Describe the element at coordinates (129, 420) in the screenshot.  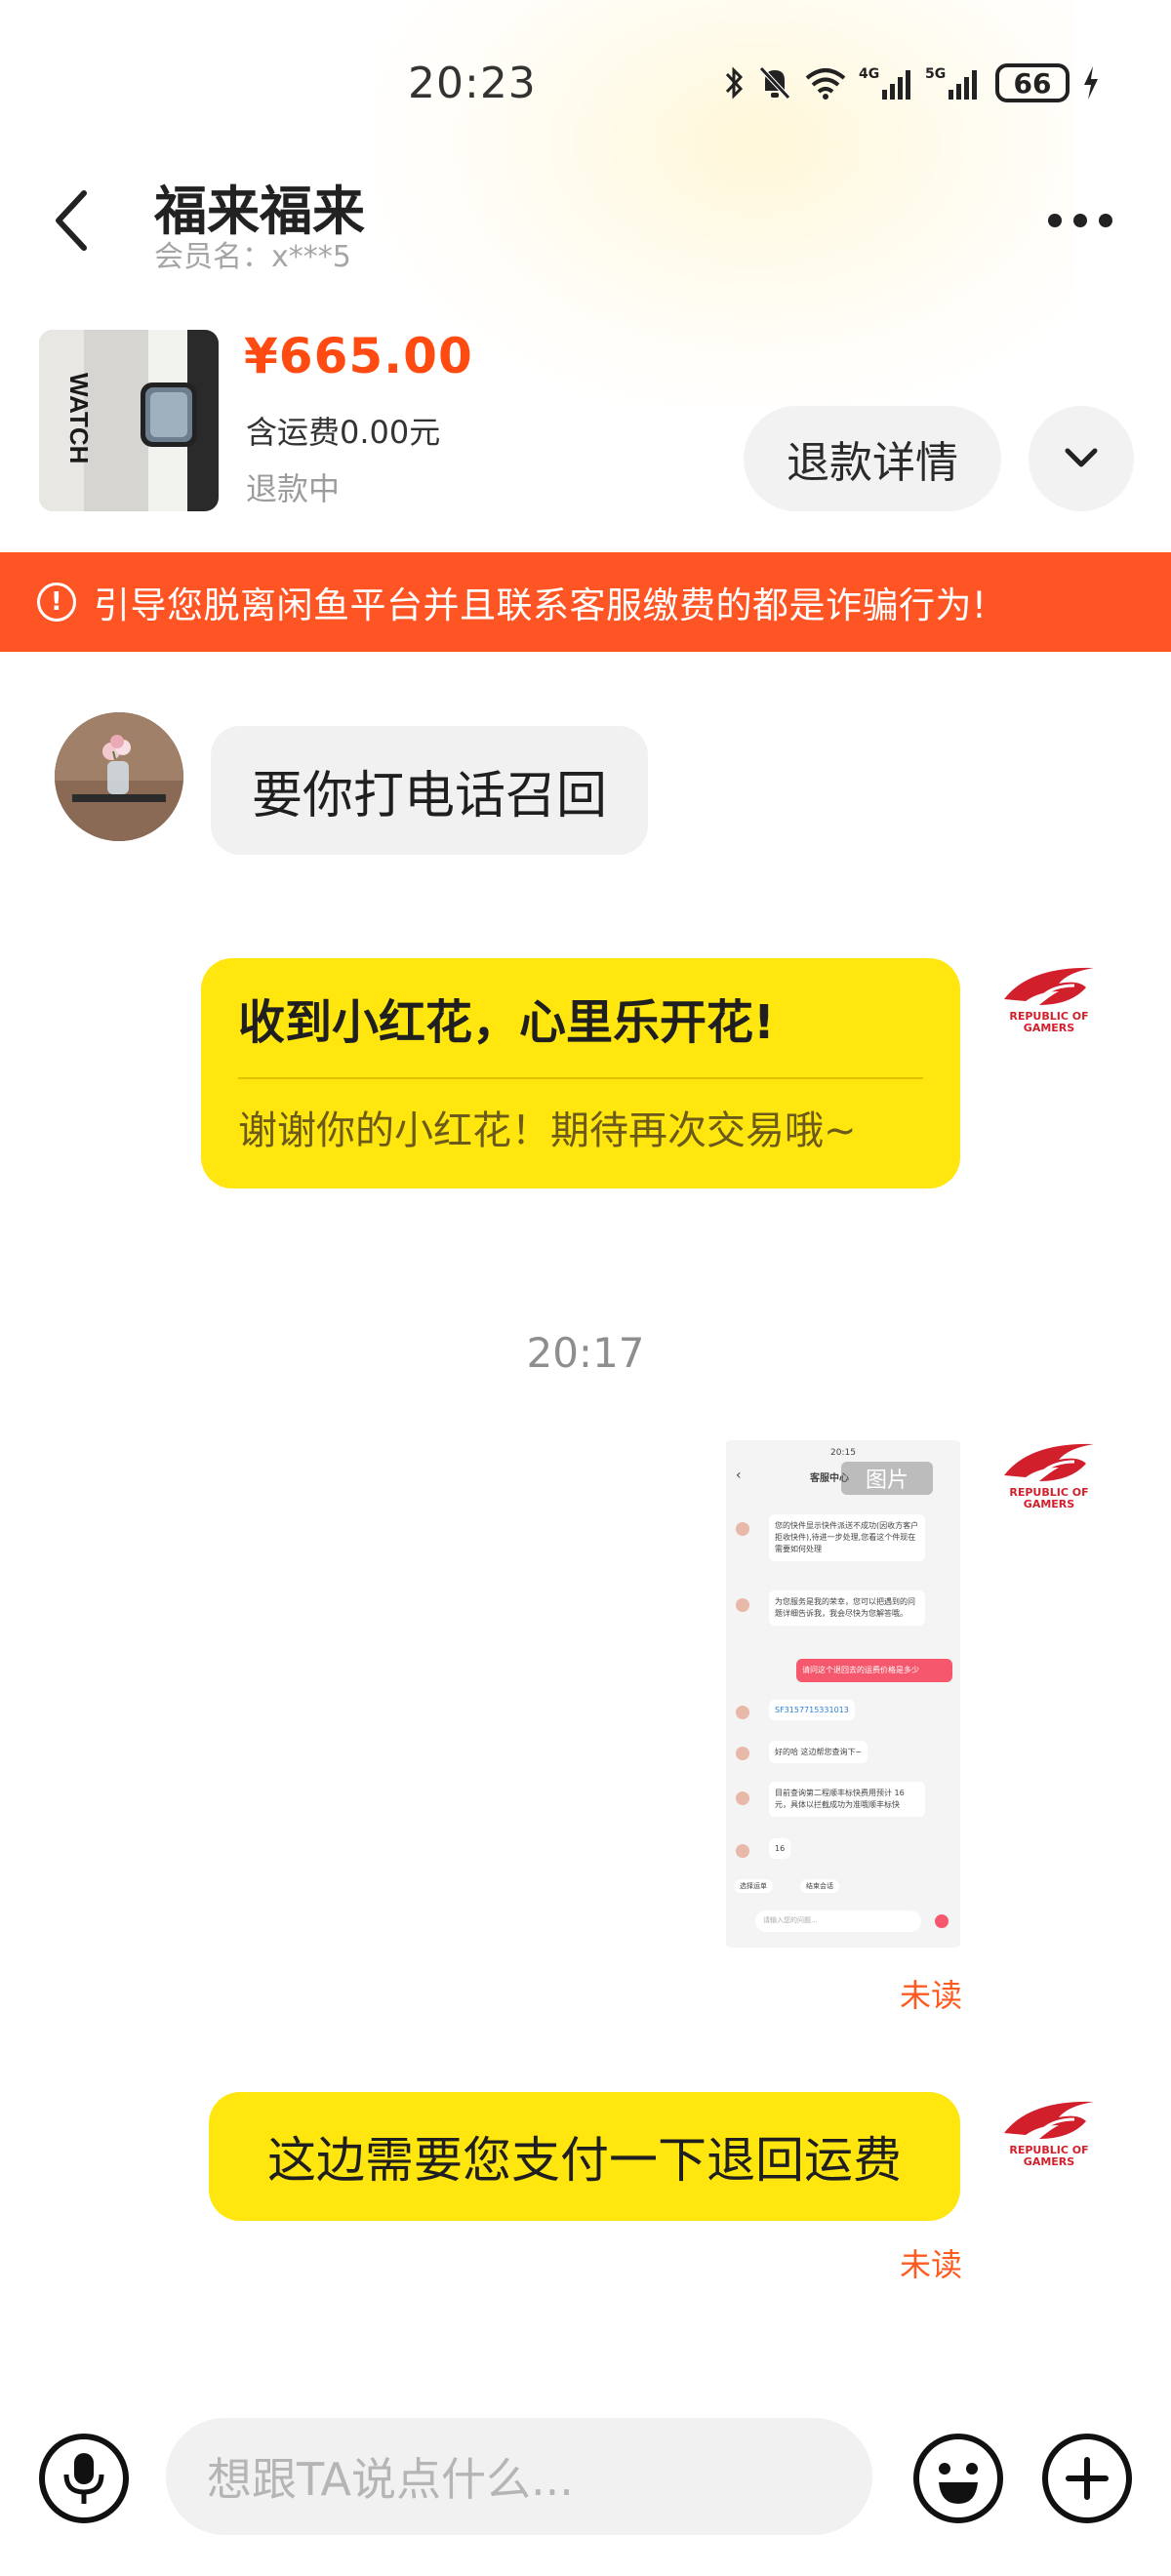
I see `product-image: WATCH` at that location.